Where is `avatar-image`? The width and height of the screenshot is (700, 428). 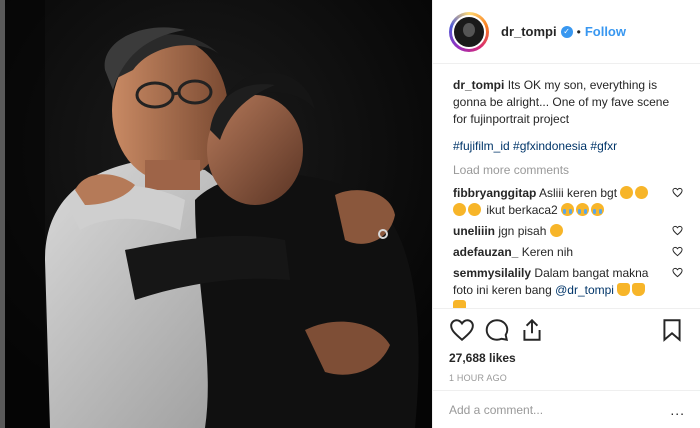 avatar-image is located at coordinates (469, 31).